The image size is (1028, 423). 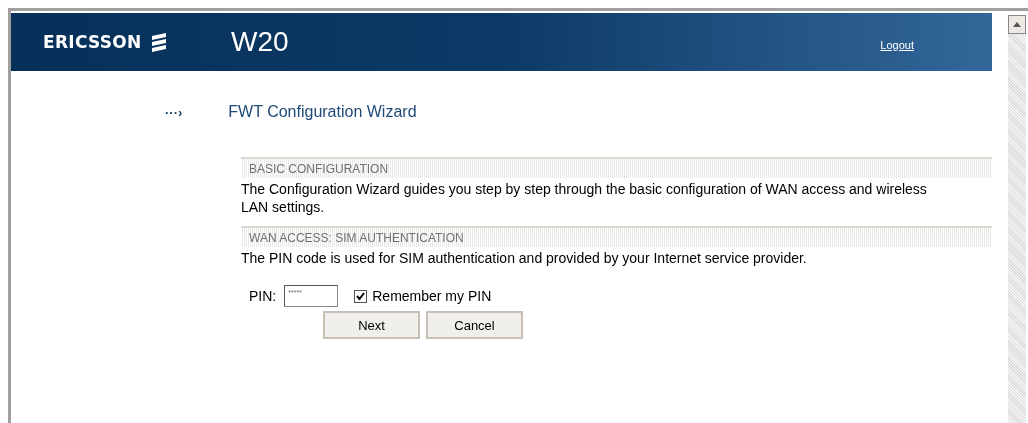 What do you see at coordinates (616, 236) in the screenshot?
I see `section-heading: WAN ACCESS: SIM AUTHENTICATION` at bounding box center [616, 236].